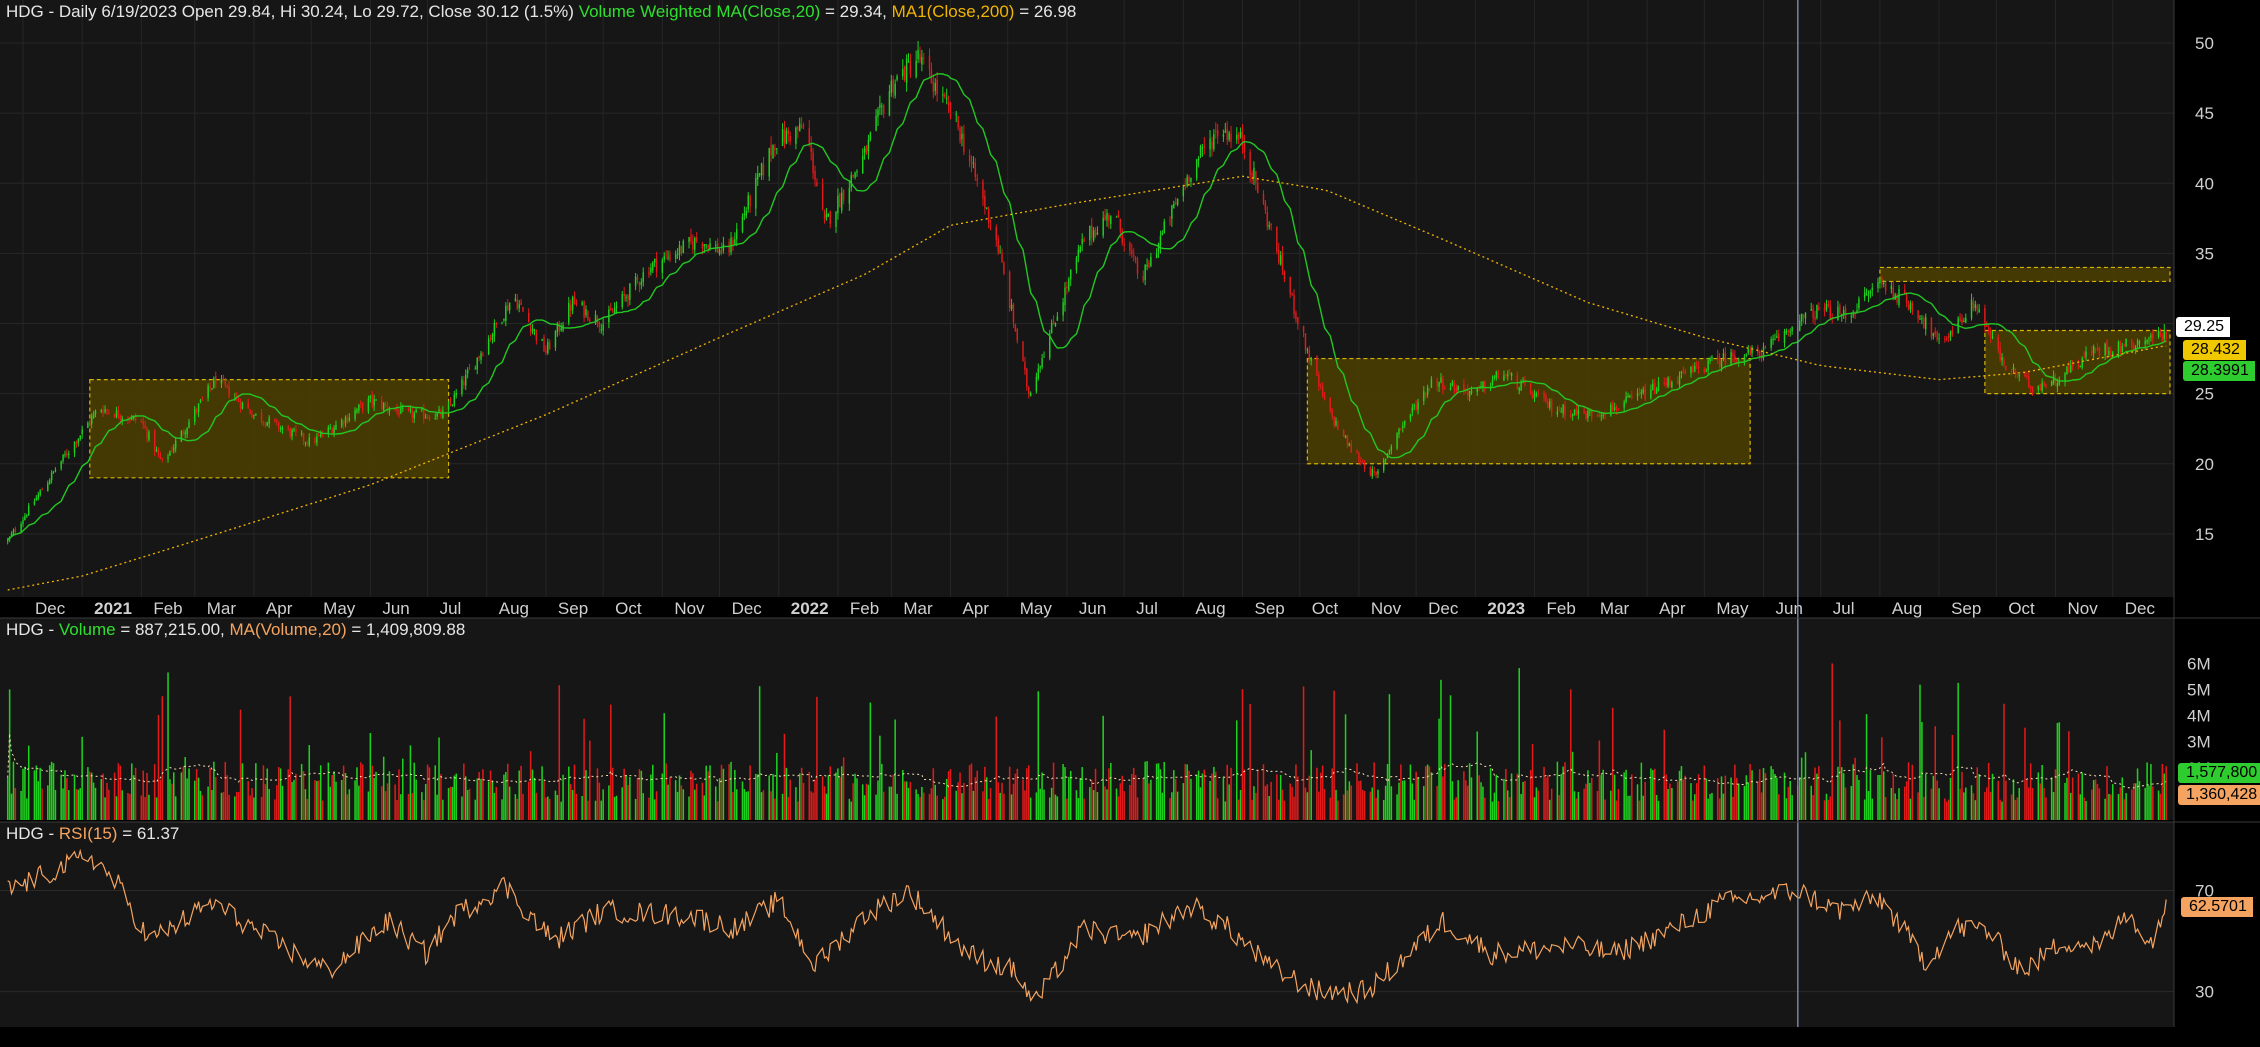 The image size is (2260, 1047). Describe the element at coordinates (2219, 773) in the screenshot. I see `volume-badge: 1,577,800` at that location.